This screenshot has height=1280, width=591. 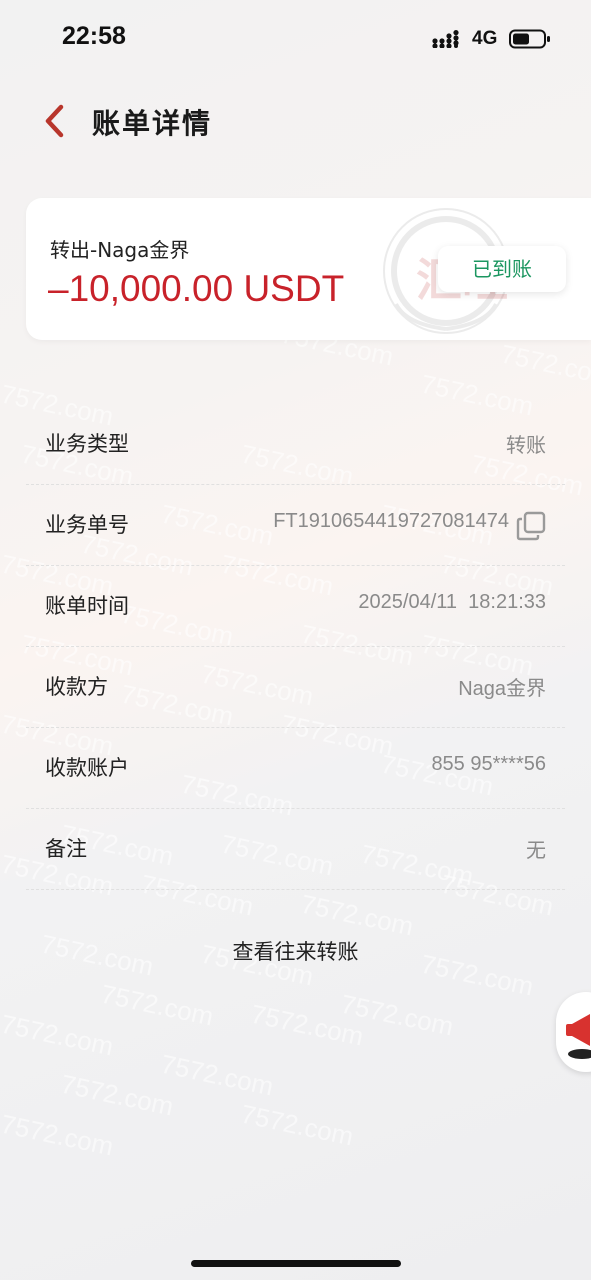 I want to click on detail-row-remark: 备注 无, so click(x=295, y=849).